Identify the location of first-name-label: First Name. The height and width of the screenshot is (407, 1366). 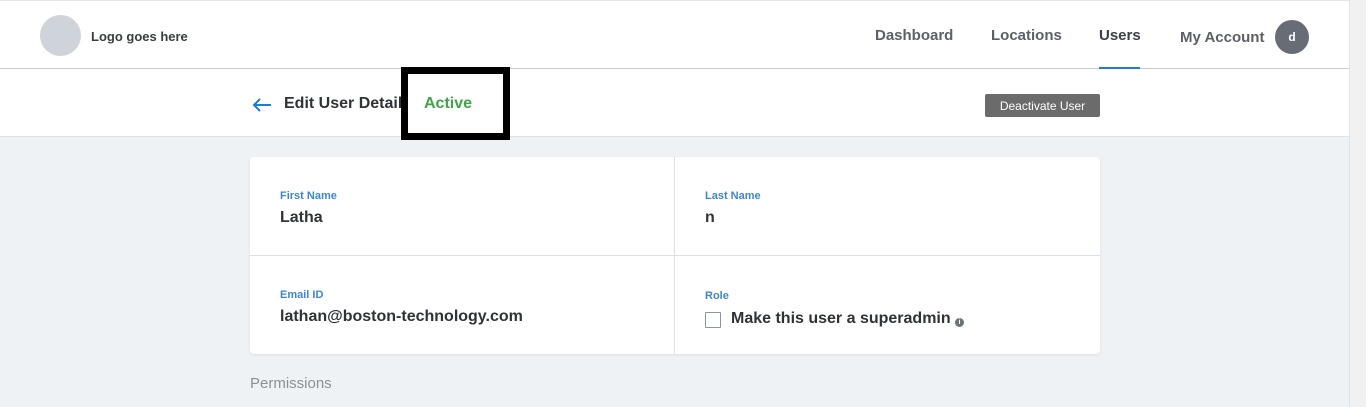
(308, 196).